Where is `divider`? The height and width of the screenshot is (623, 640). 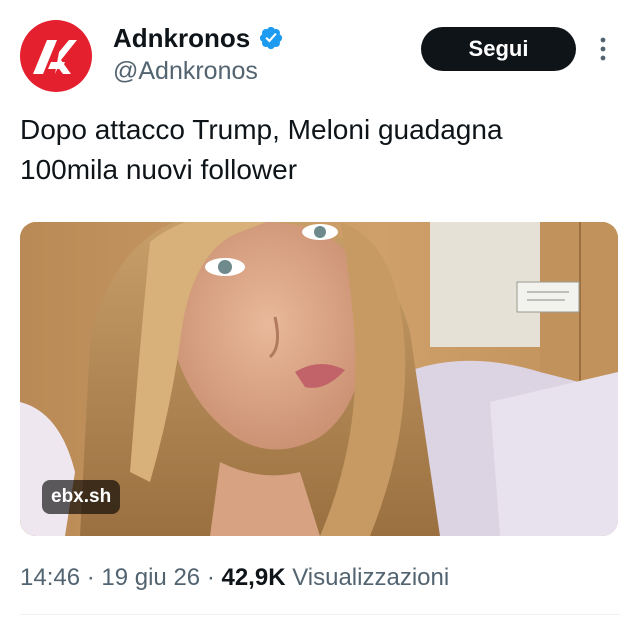 divider is located at coordinates (320, 614).